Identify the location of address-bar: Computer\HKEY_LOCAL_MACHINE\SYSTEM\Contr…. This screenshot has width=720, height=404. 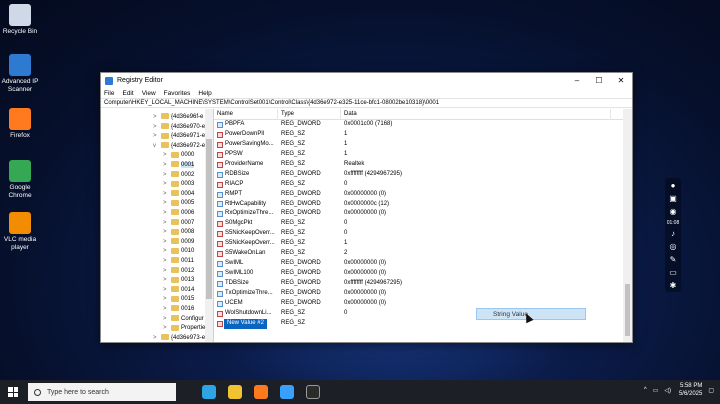
(366, 103).